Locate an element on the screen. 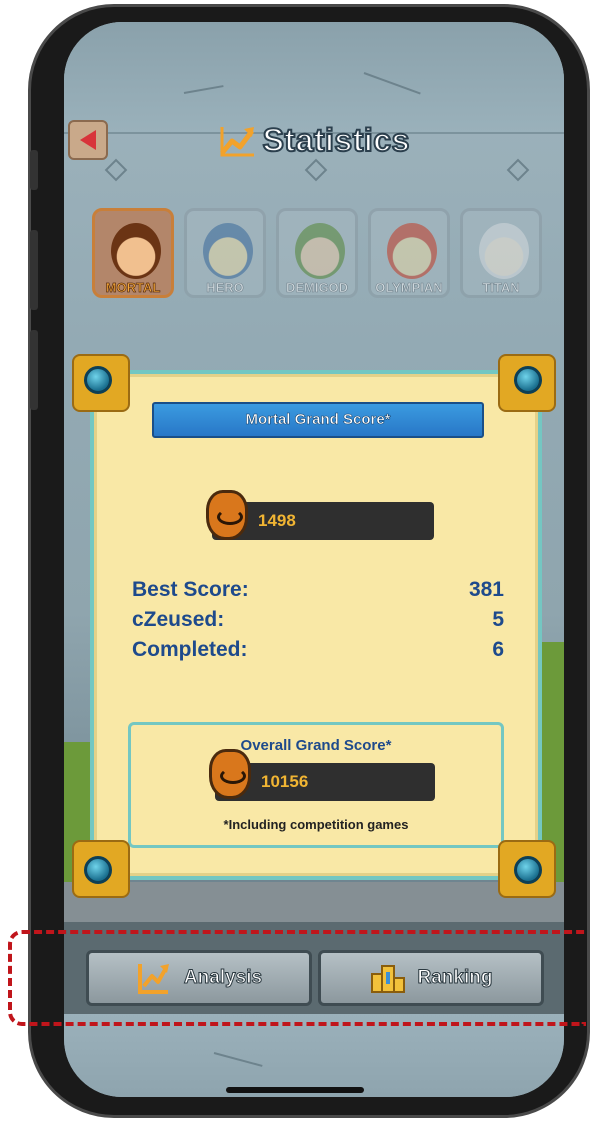 Image resolution: width=590 pixels, height=1121 pixels. demigod-avatar is located at coordinates (320, 251).